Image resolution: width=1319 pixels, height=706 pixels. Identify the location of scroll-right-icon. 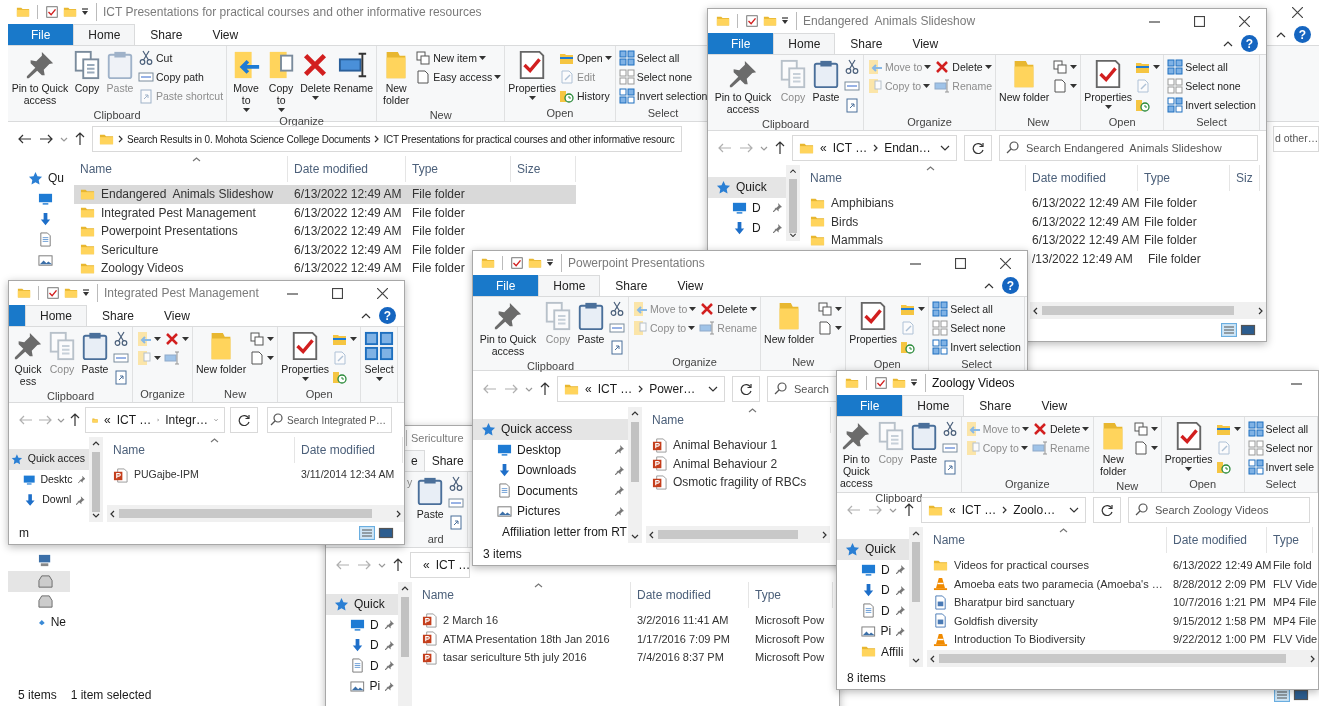
(824, 534).